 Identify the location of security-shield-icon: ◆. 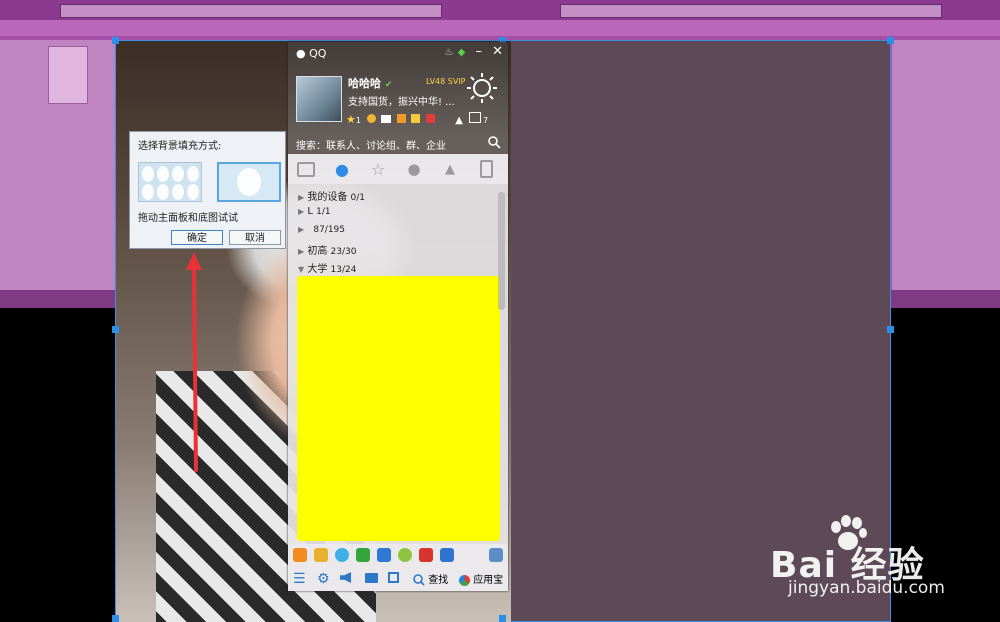
(462, 52).